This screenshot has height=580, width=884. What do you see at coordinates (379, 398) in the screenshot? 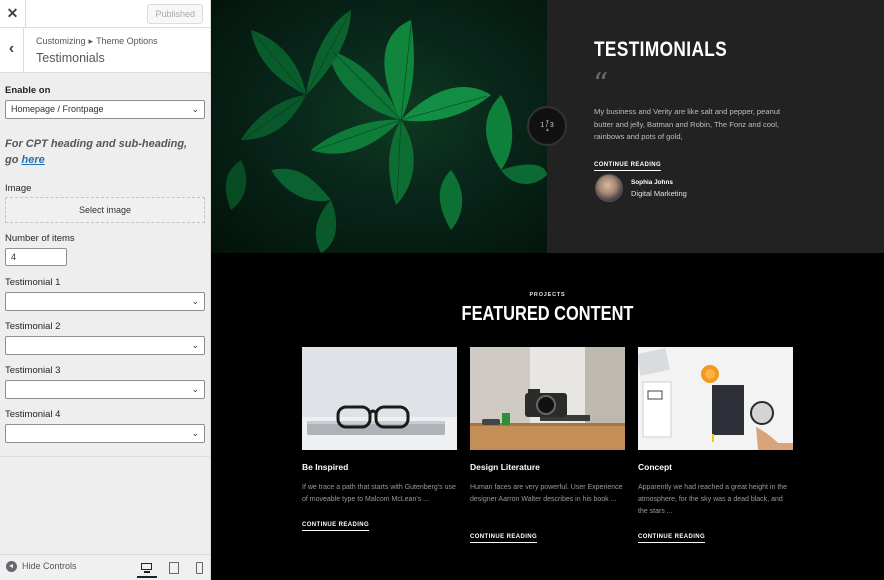
I see `glasses-image` at bounding box center [379, 398].